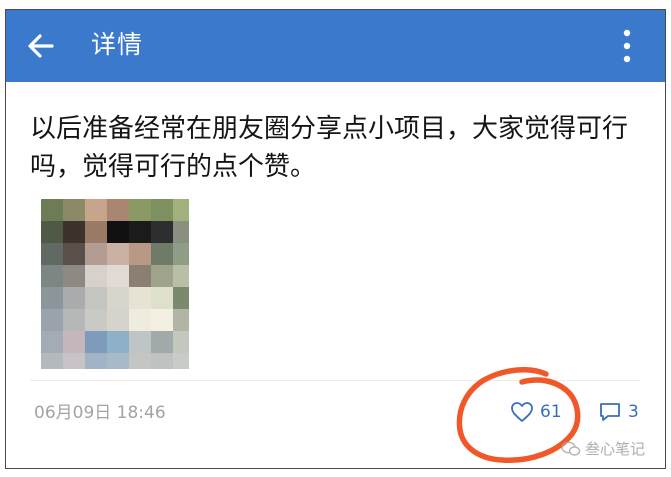  I want to click on post-photo, so click(115, 284).